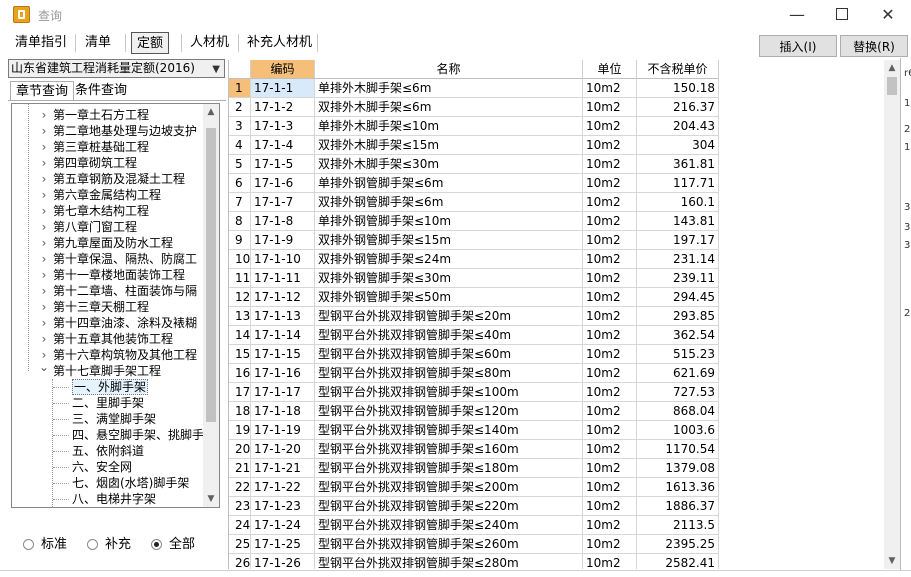 The image size is (911, 577). I want to click on table-row: 10 17-1-10 双排外钢管脚手架≤24m 10m2 231.14, so click(474, 259).